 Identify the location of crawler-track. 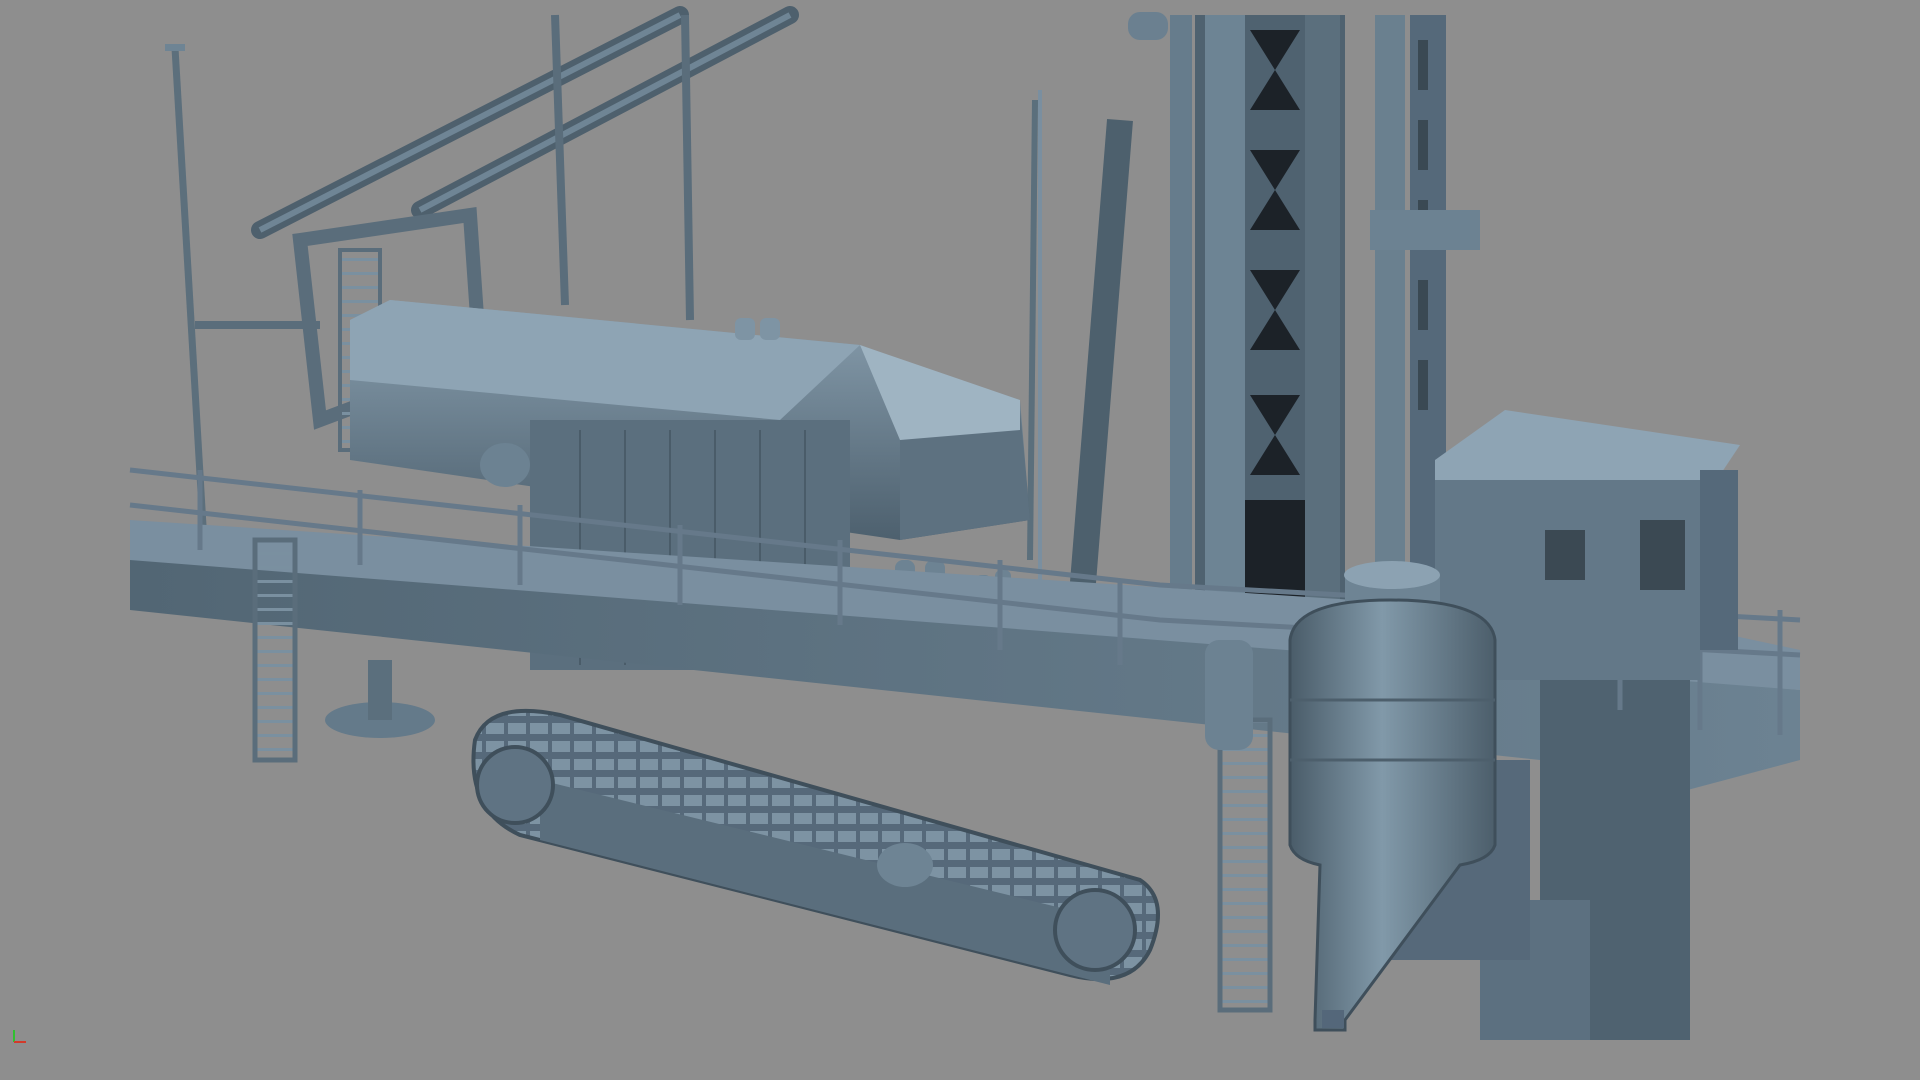
(815, 846).